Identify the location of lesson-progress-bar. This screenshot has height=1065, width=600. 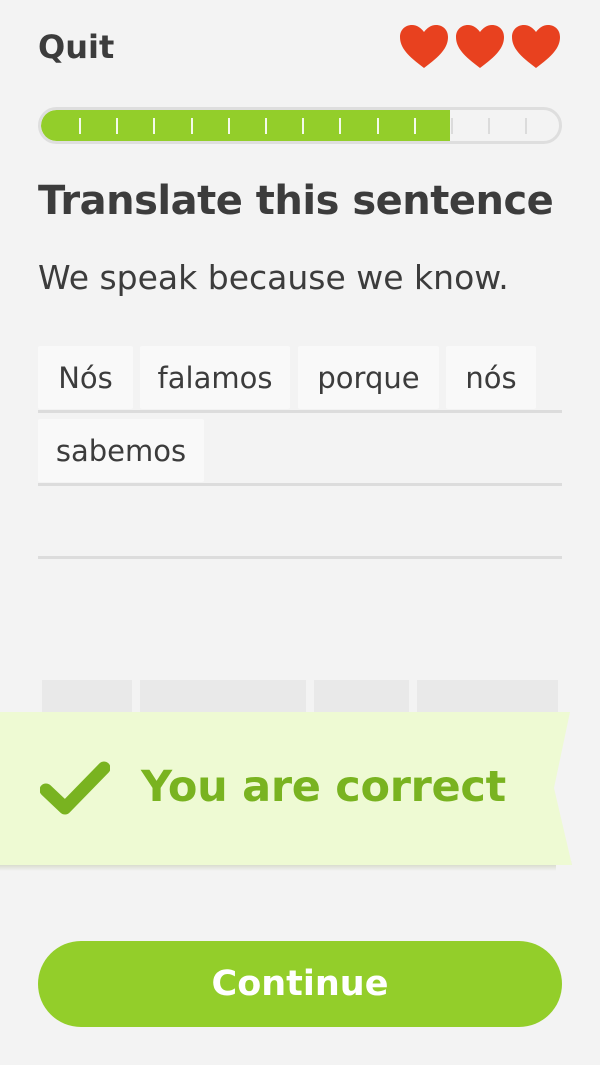
(300, 125).